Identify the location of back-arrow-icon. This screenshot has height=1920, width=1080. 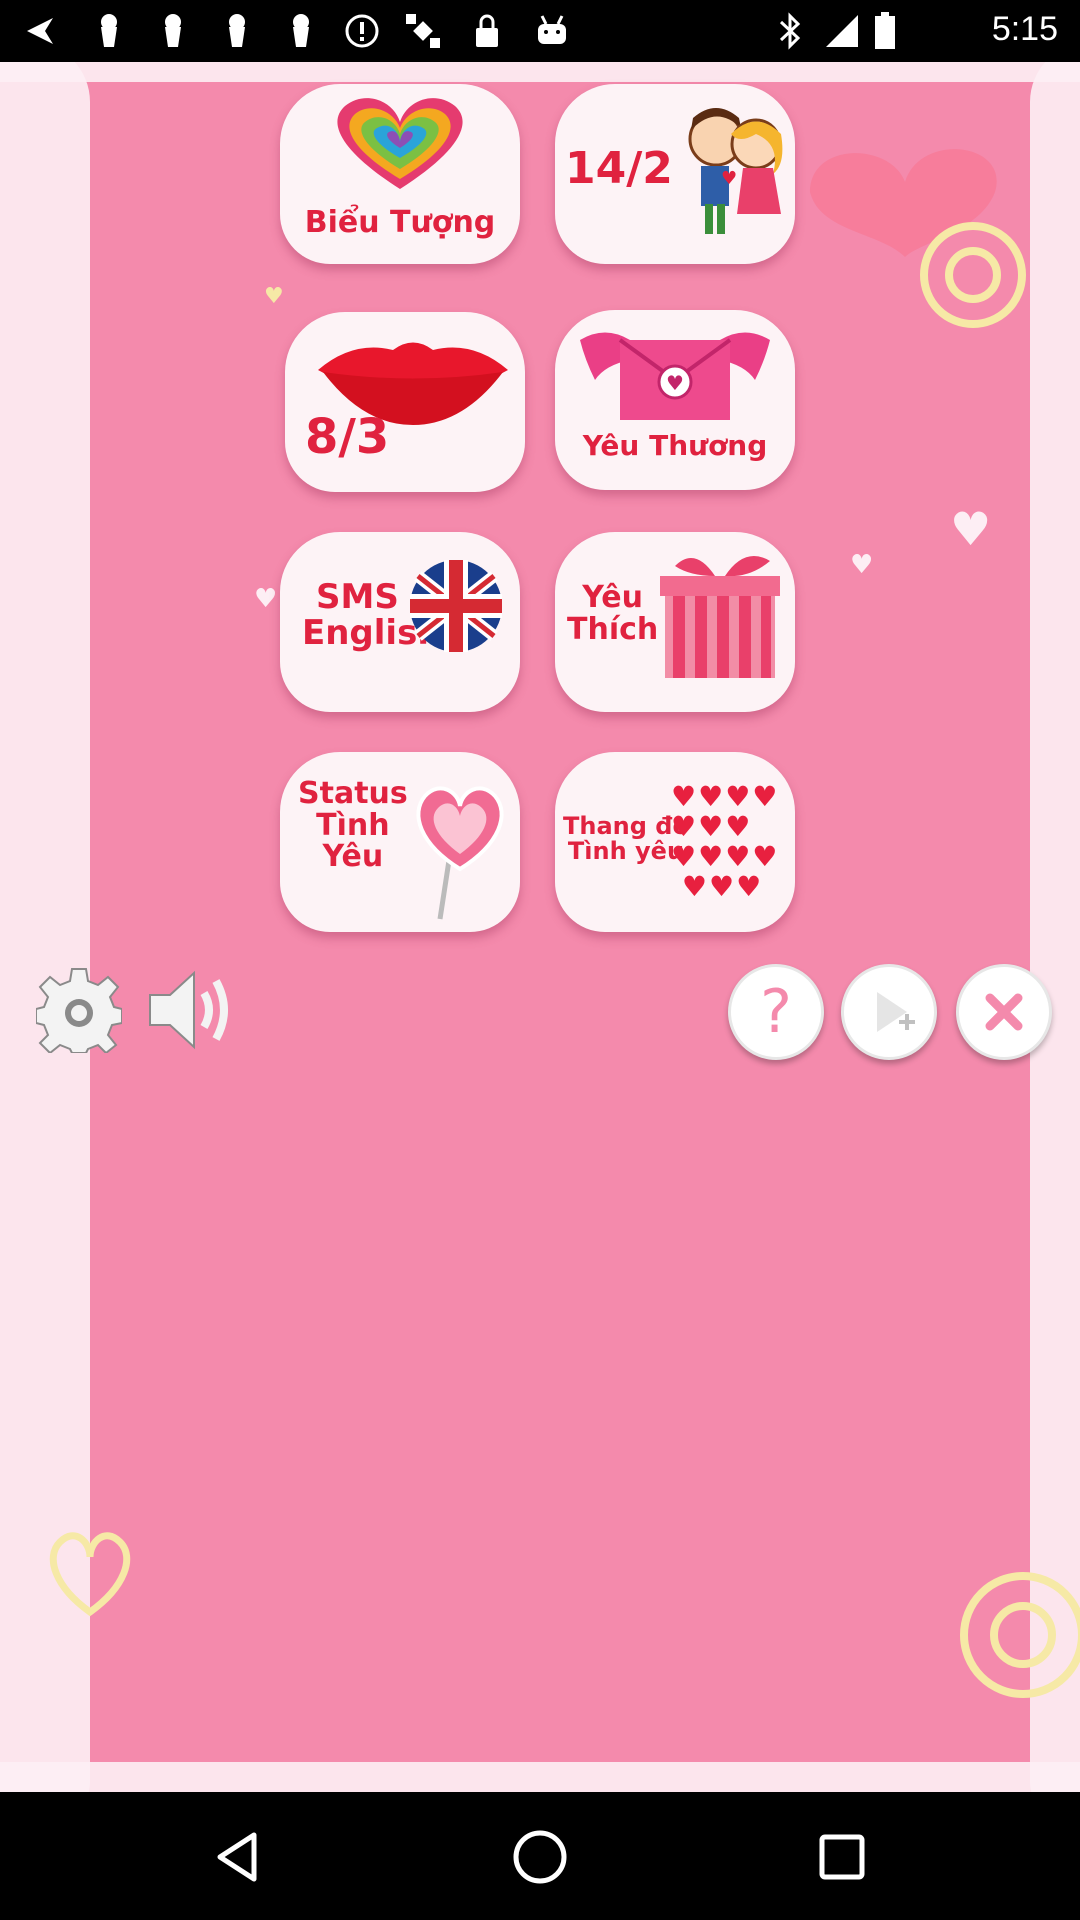
(40, 31).